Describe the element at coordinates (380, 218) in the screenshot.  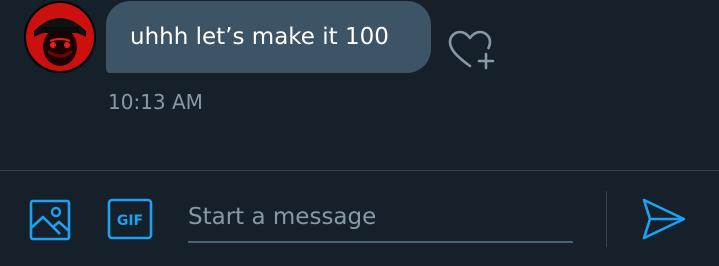
I see `message-input` at that location.